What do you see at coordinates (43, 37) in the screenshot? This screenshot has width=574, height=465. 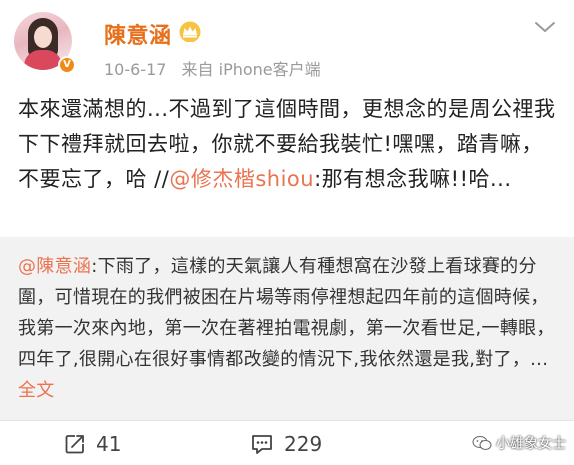 I see `avatar-face` at bounding box center [43, 37].